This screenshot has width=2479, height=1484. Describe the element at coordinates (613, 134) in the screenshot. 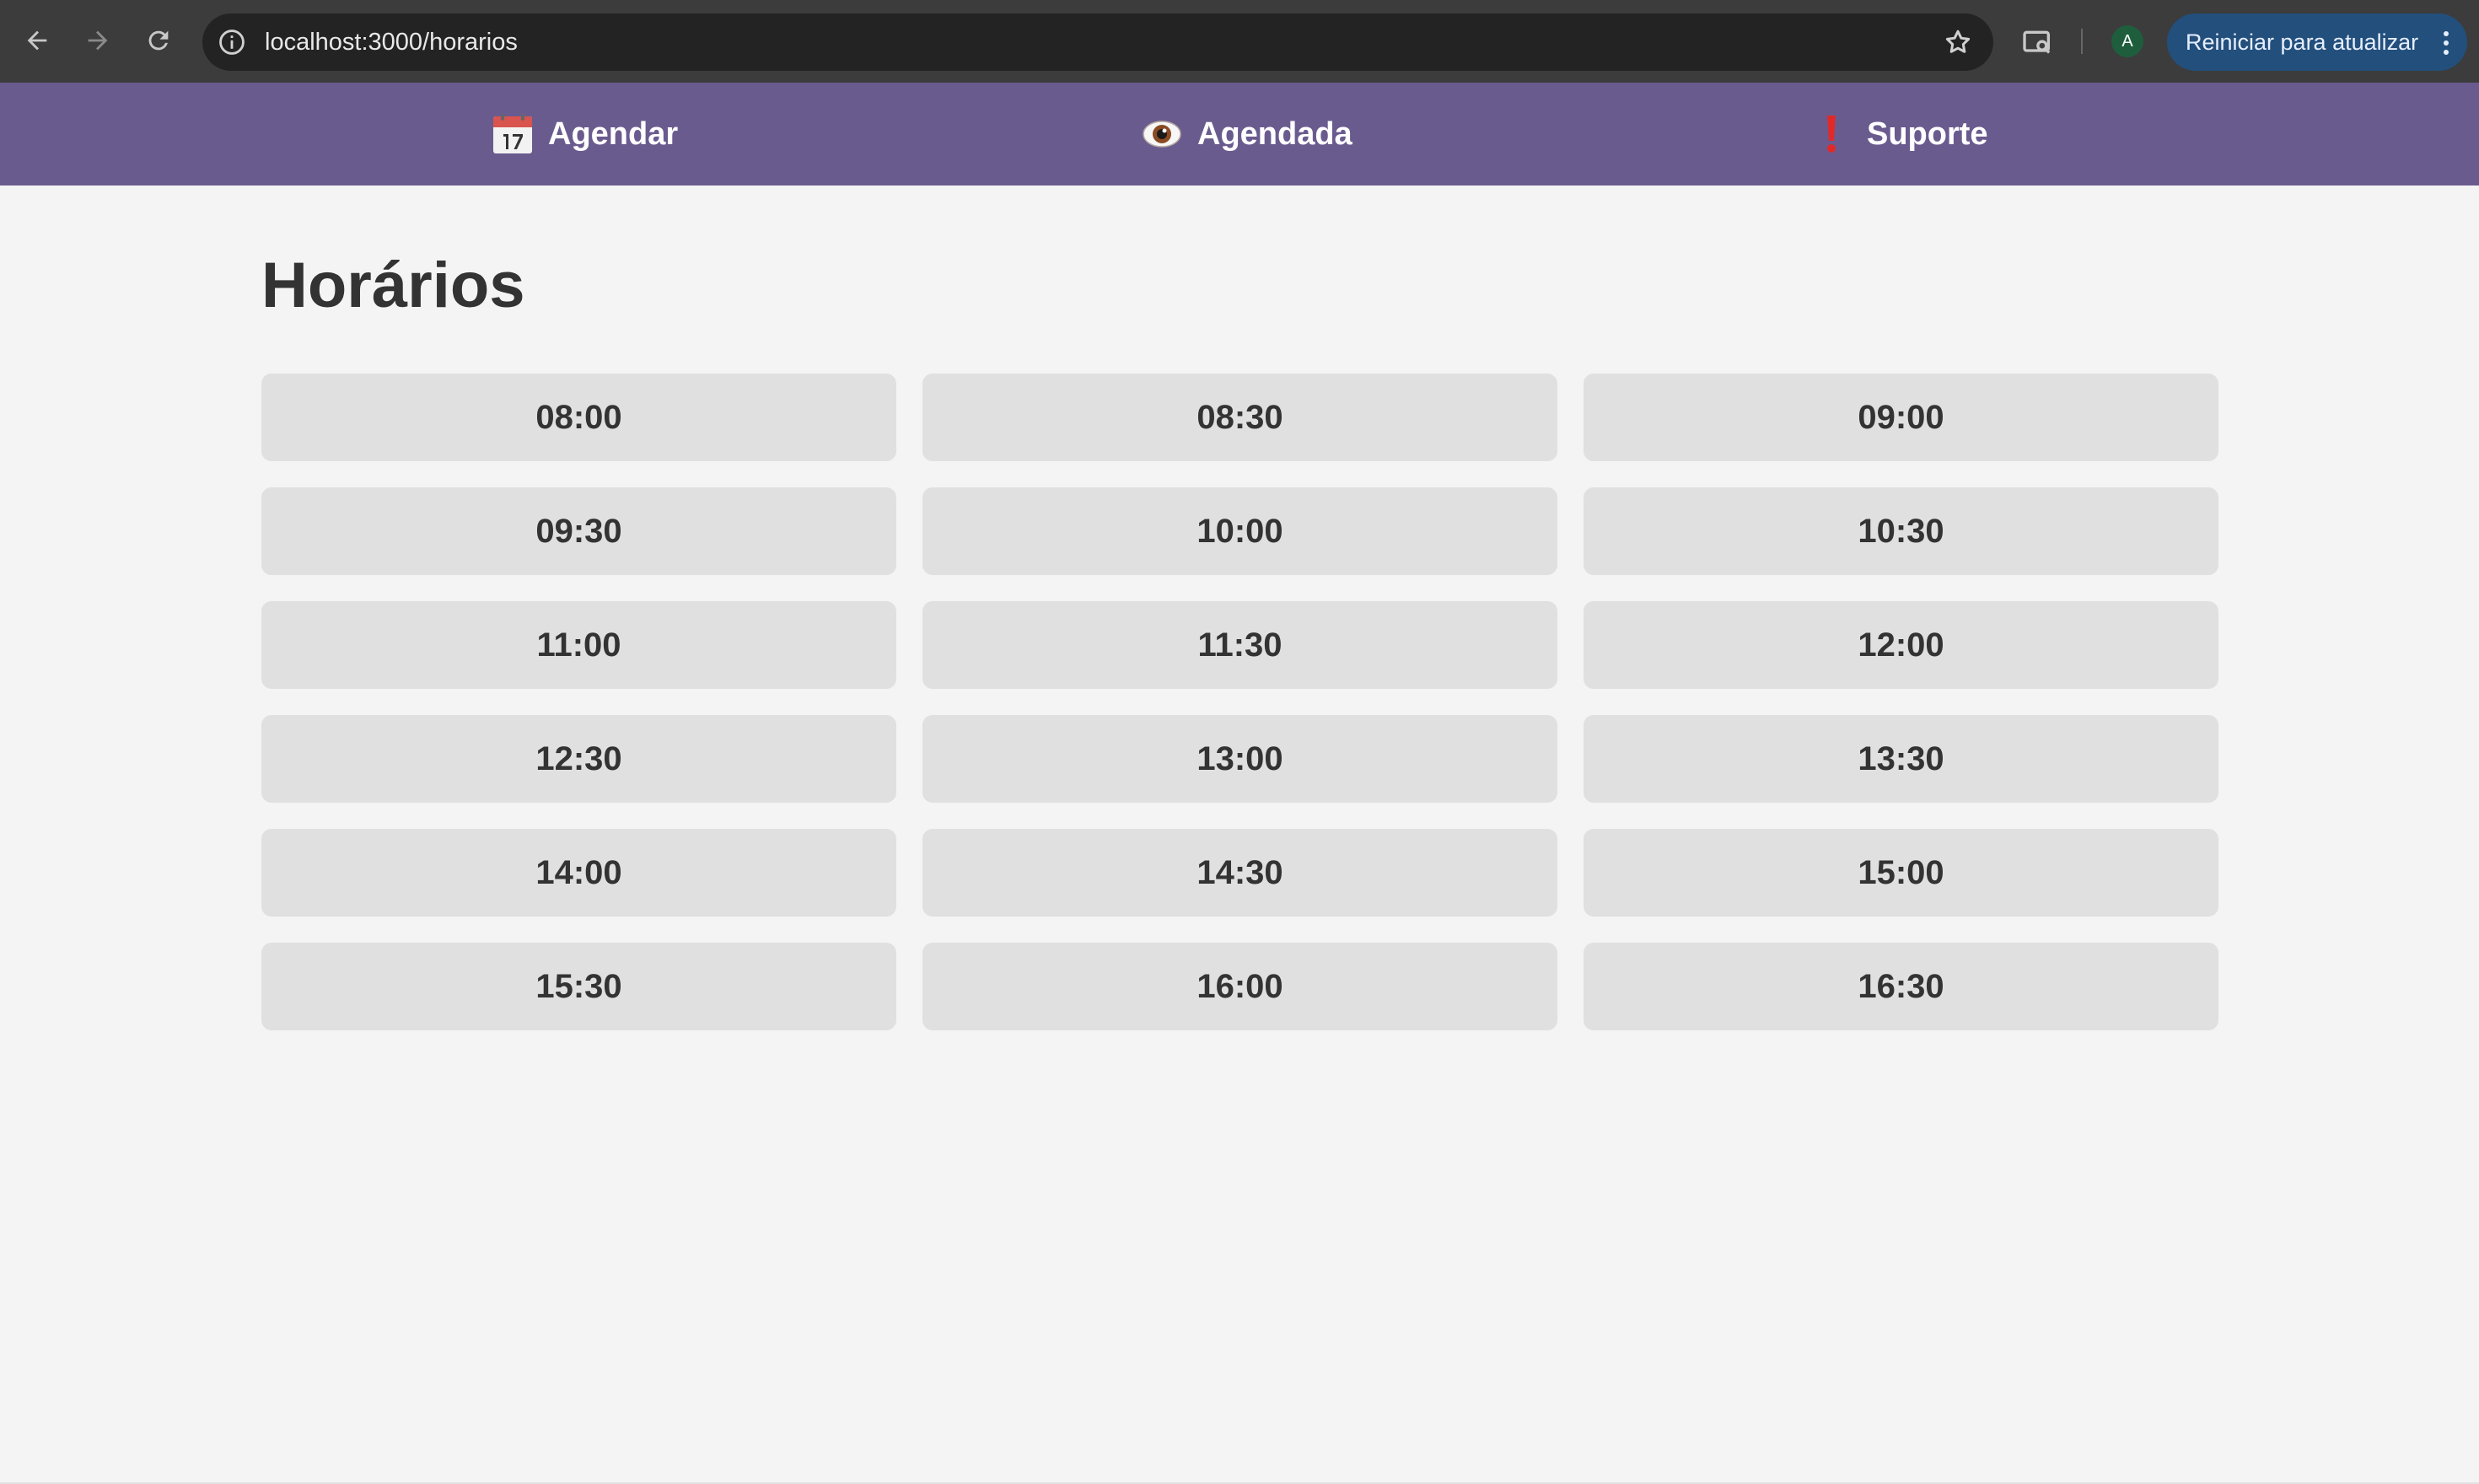

I see `nav-item-label: Agendar` at that location.